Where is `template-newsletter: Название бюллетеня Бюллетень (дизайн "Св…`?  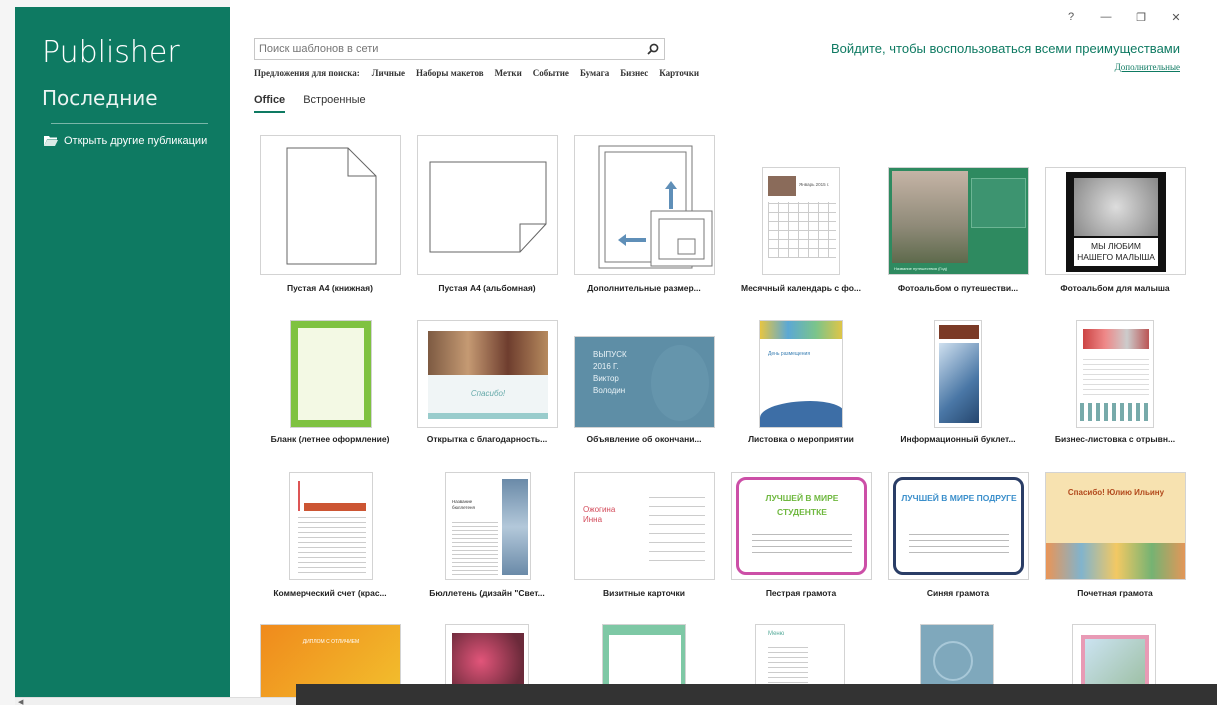
template-newsletter: Название бюллетеня Бюллетень (дизайн "Св… is located at coordinates (487, 536).